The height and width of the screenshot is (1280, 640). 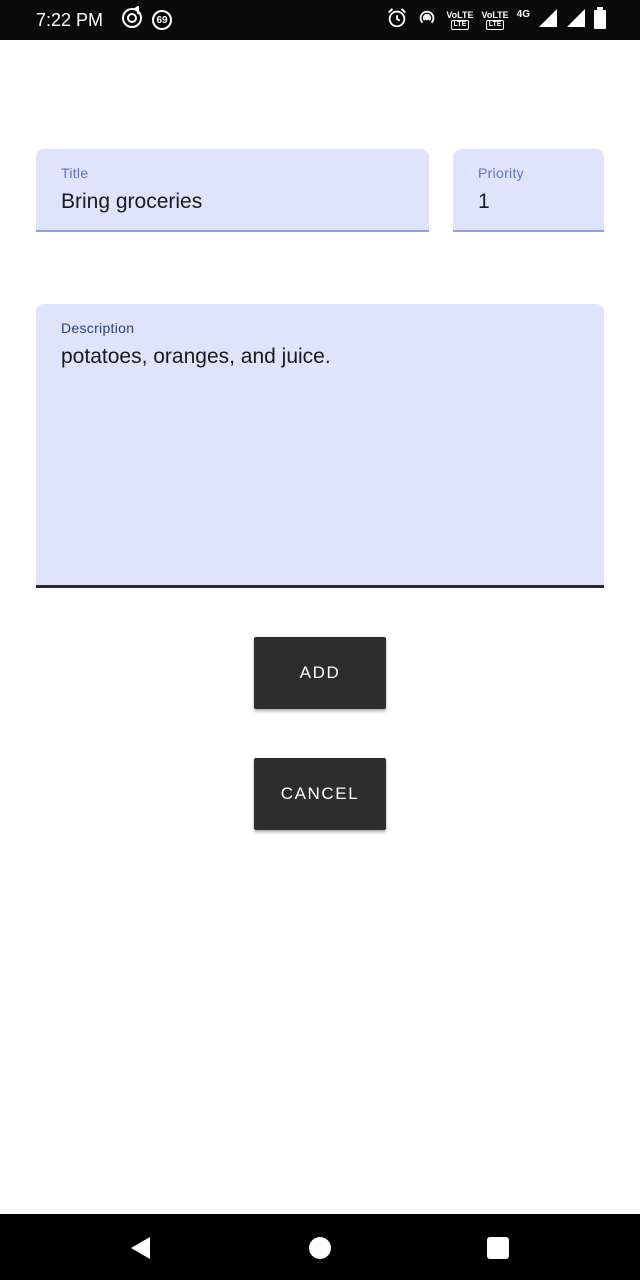 What do you see at coordinates (146, 19) in the screenshot?
I see `status-left-icons: 69` at bounding box center [146, 19].